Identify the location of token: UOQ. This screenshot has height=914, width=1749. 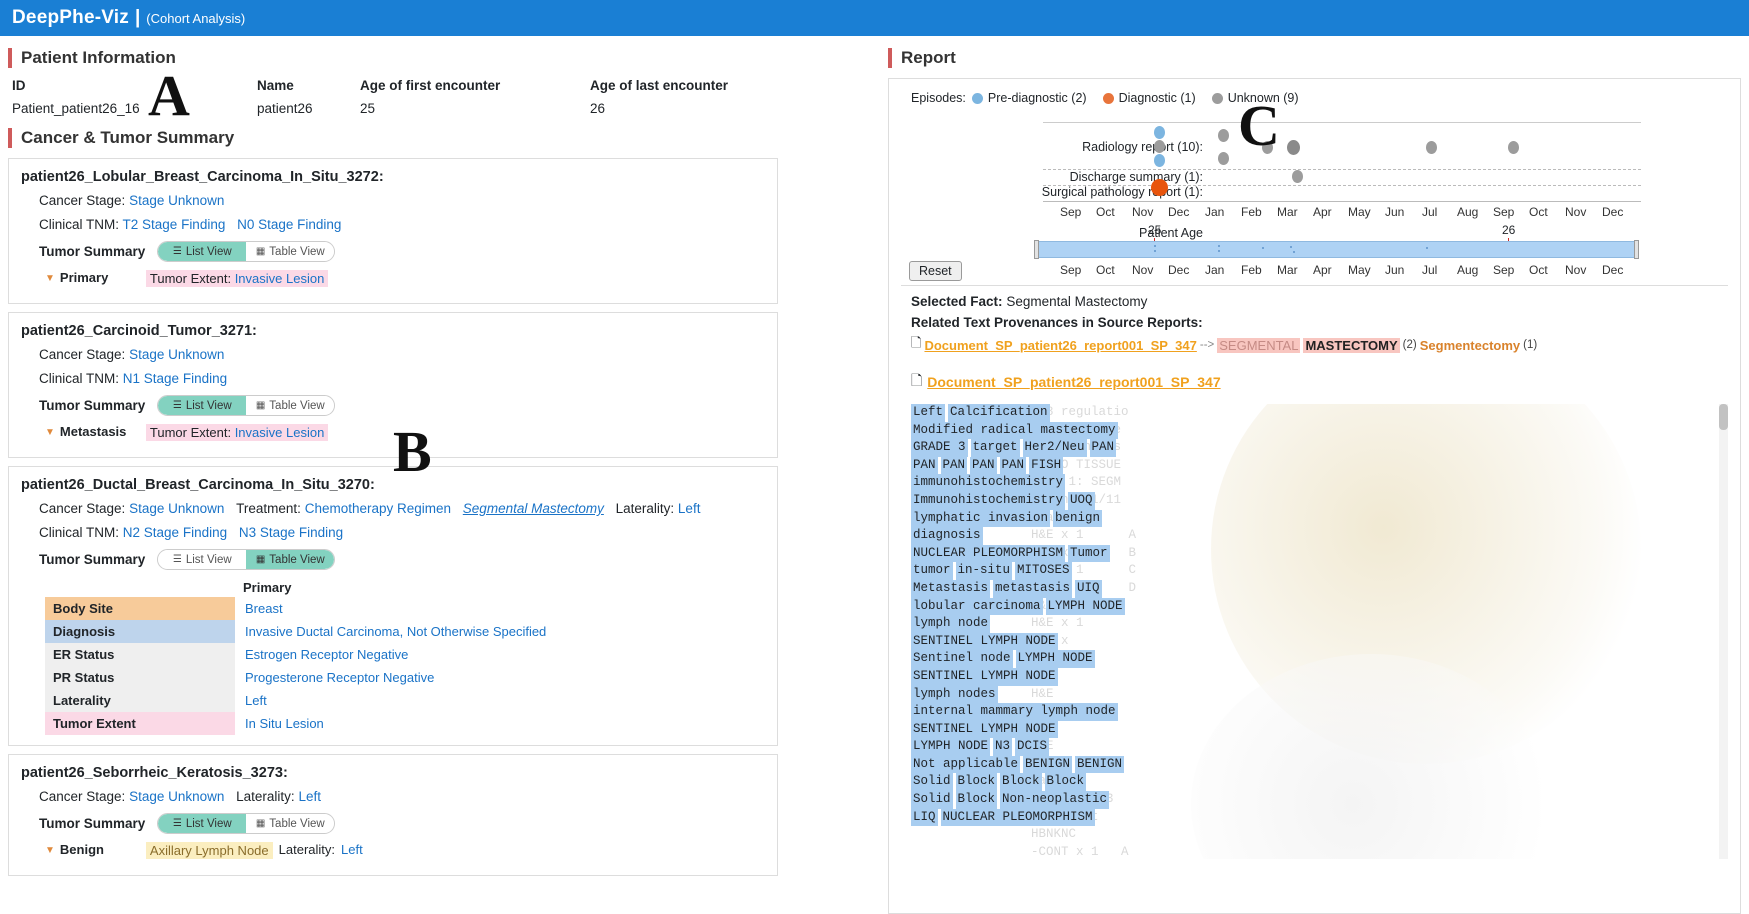
(1081, 500).